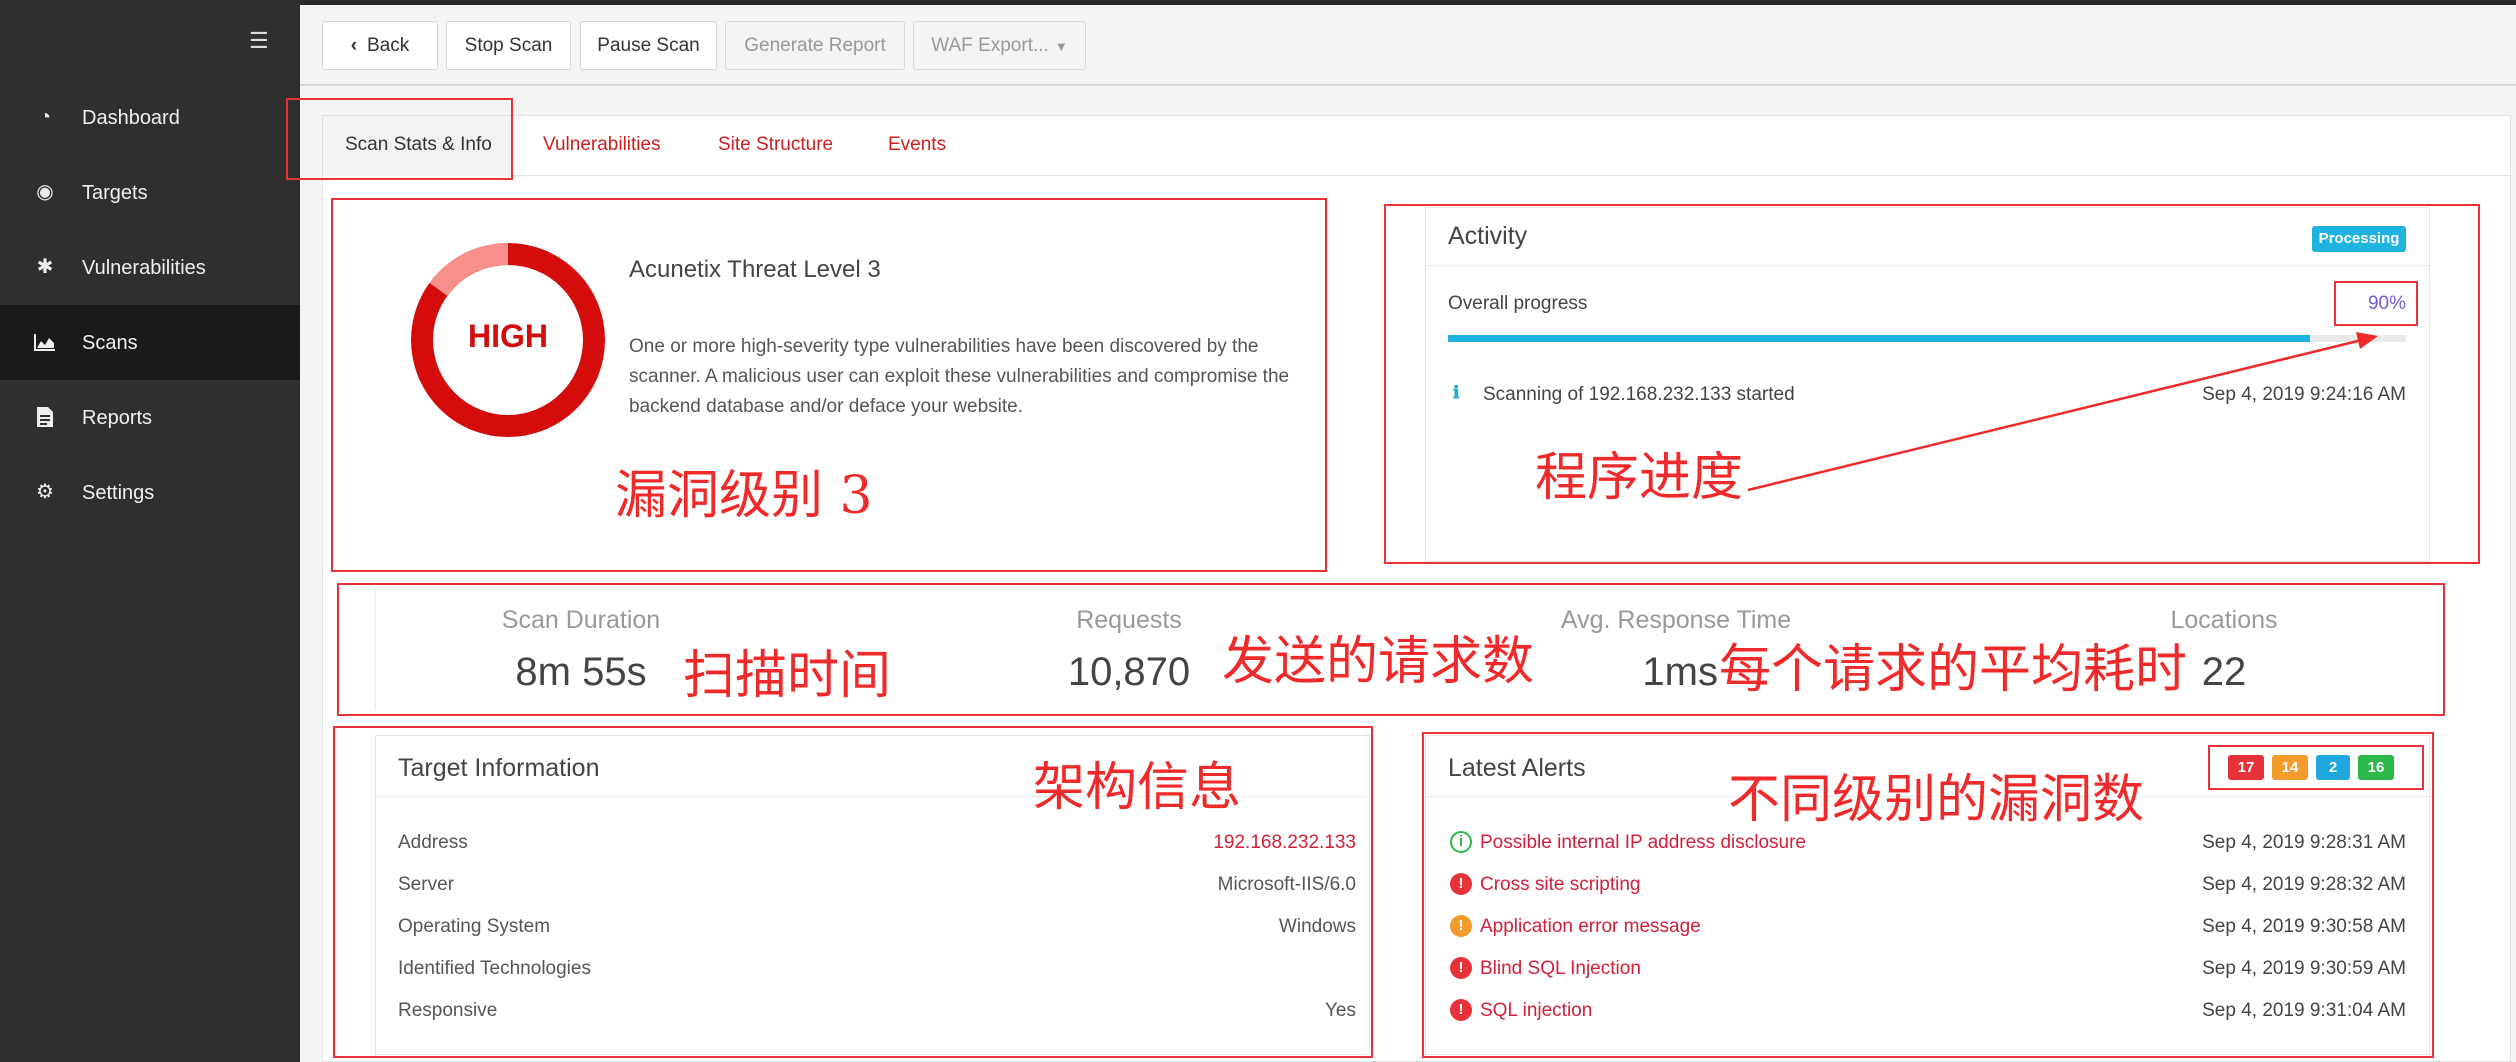 This screenshot has width=2516, height=1062. I want to click on annotation-progress: 程序进度, so click(1639, 478).